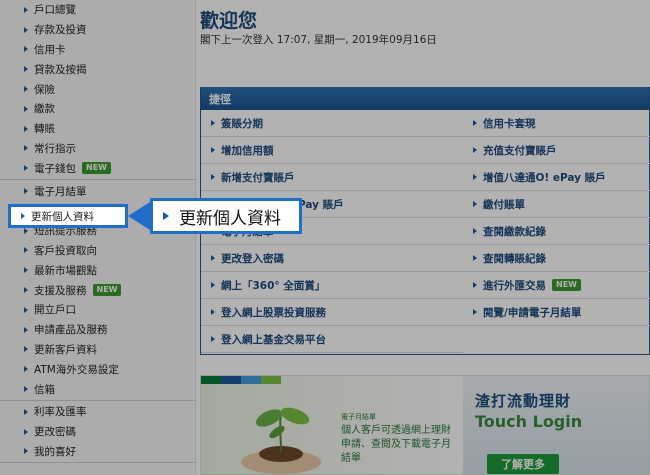  I want to click on highlighted-menu-item: 更新個人資料, so click(68, 216).